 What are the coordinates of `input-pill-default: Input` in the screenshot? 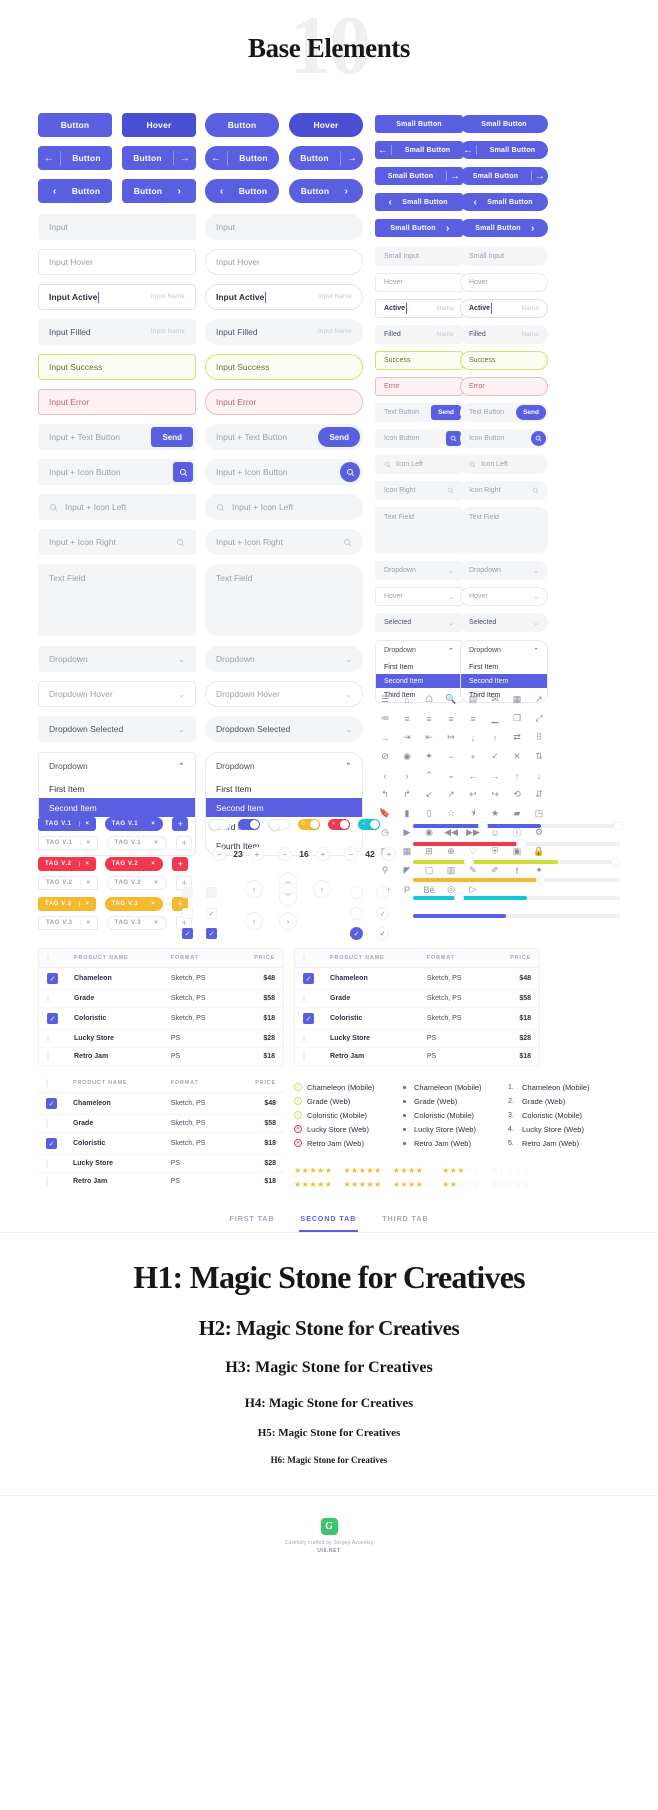 It's located at (284, 227).